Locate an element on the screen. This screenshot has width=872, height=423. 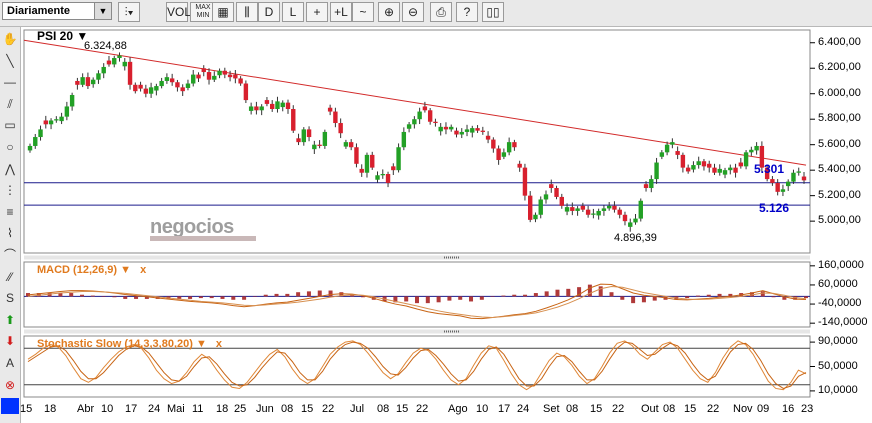
macd-title: MACD (12,26,9) ▼ x is located at coordinates (91, 270).